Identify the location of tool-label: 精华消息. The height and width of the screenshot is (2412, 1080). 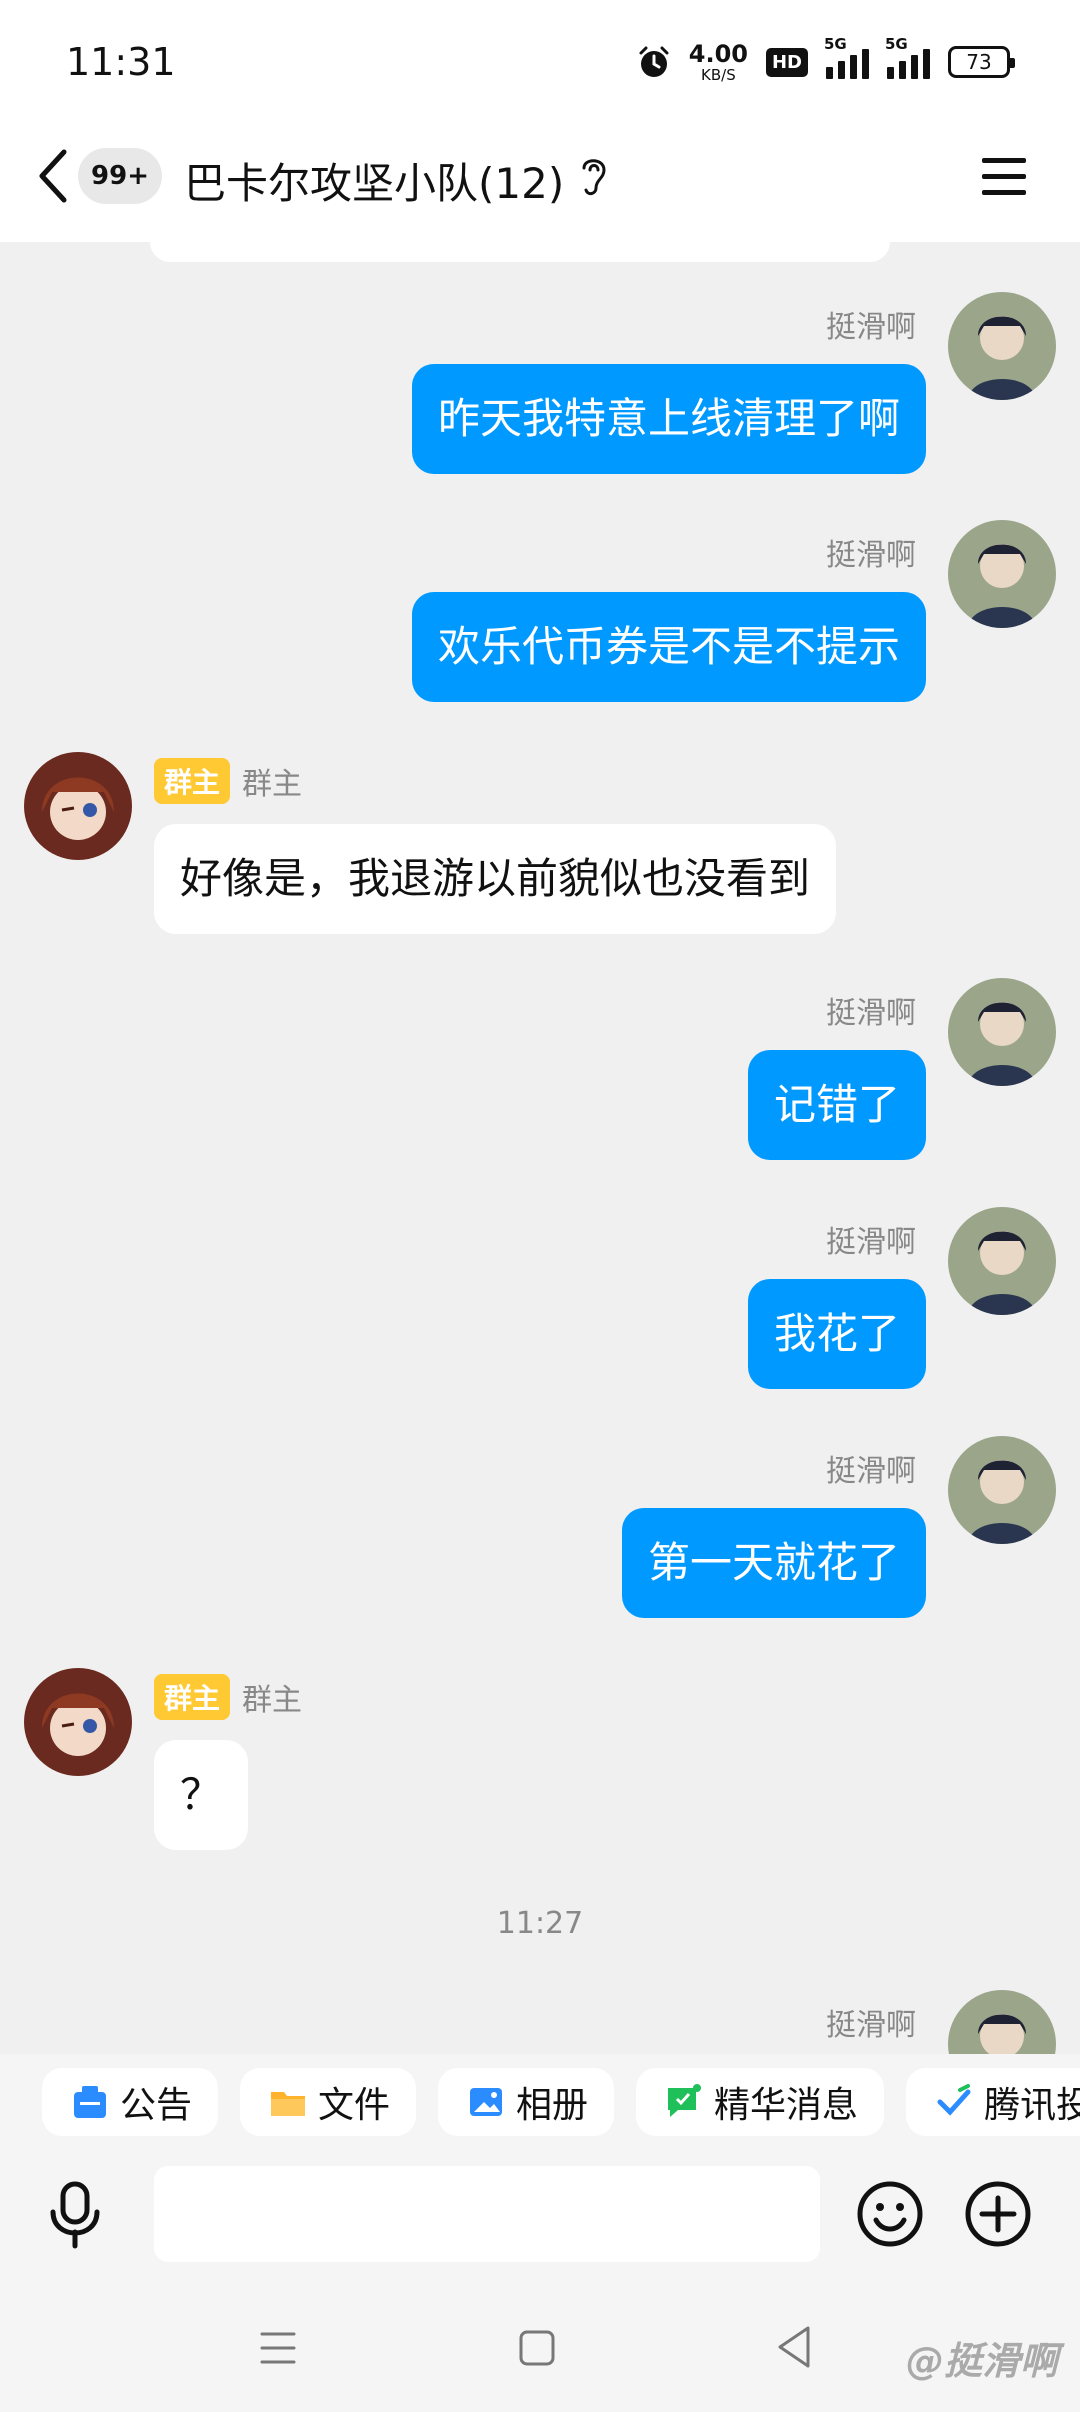
(786, 2105).